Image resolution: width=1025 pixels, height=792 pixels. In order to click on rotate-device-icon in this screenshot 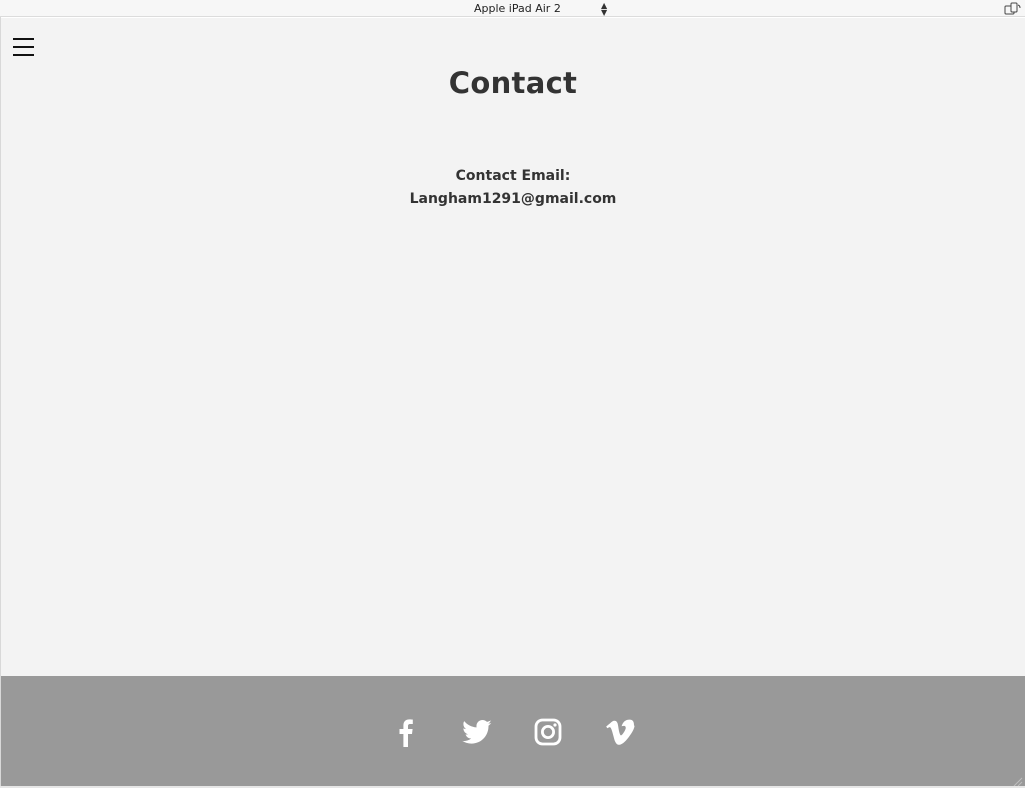, I will do `click(1013, 9)`.